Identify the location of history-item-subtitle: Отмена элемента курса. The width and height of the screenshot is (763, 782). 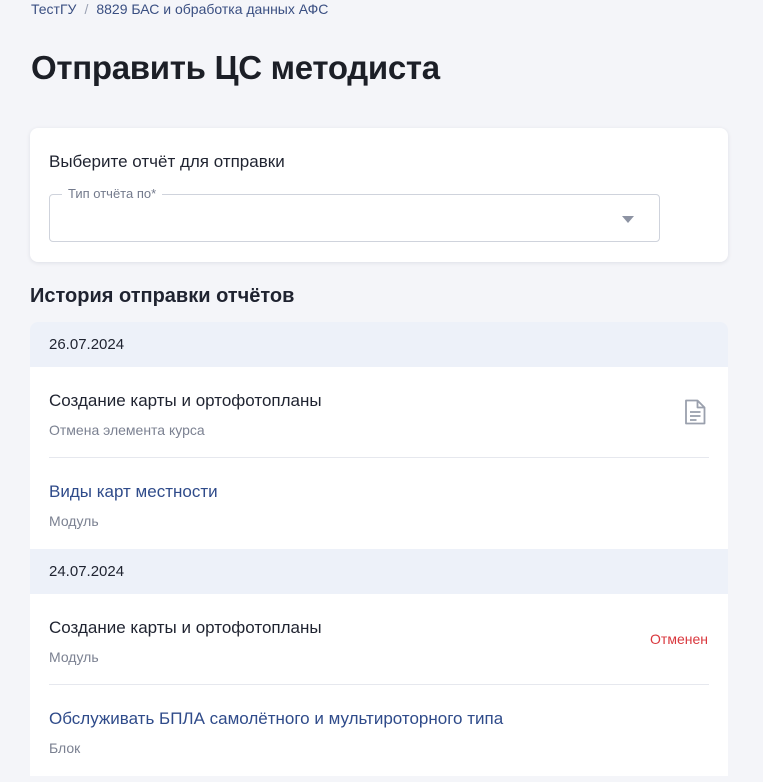
(127, 430).